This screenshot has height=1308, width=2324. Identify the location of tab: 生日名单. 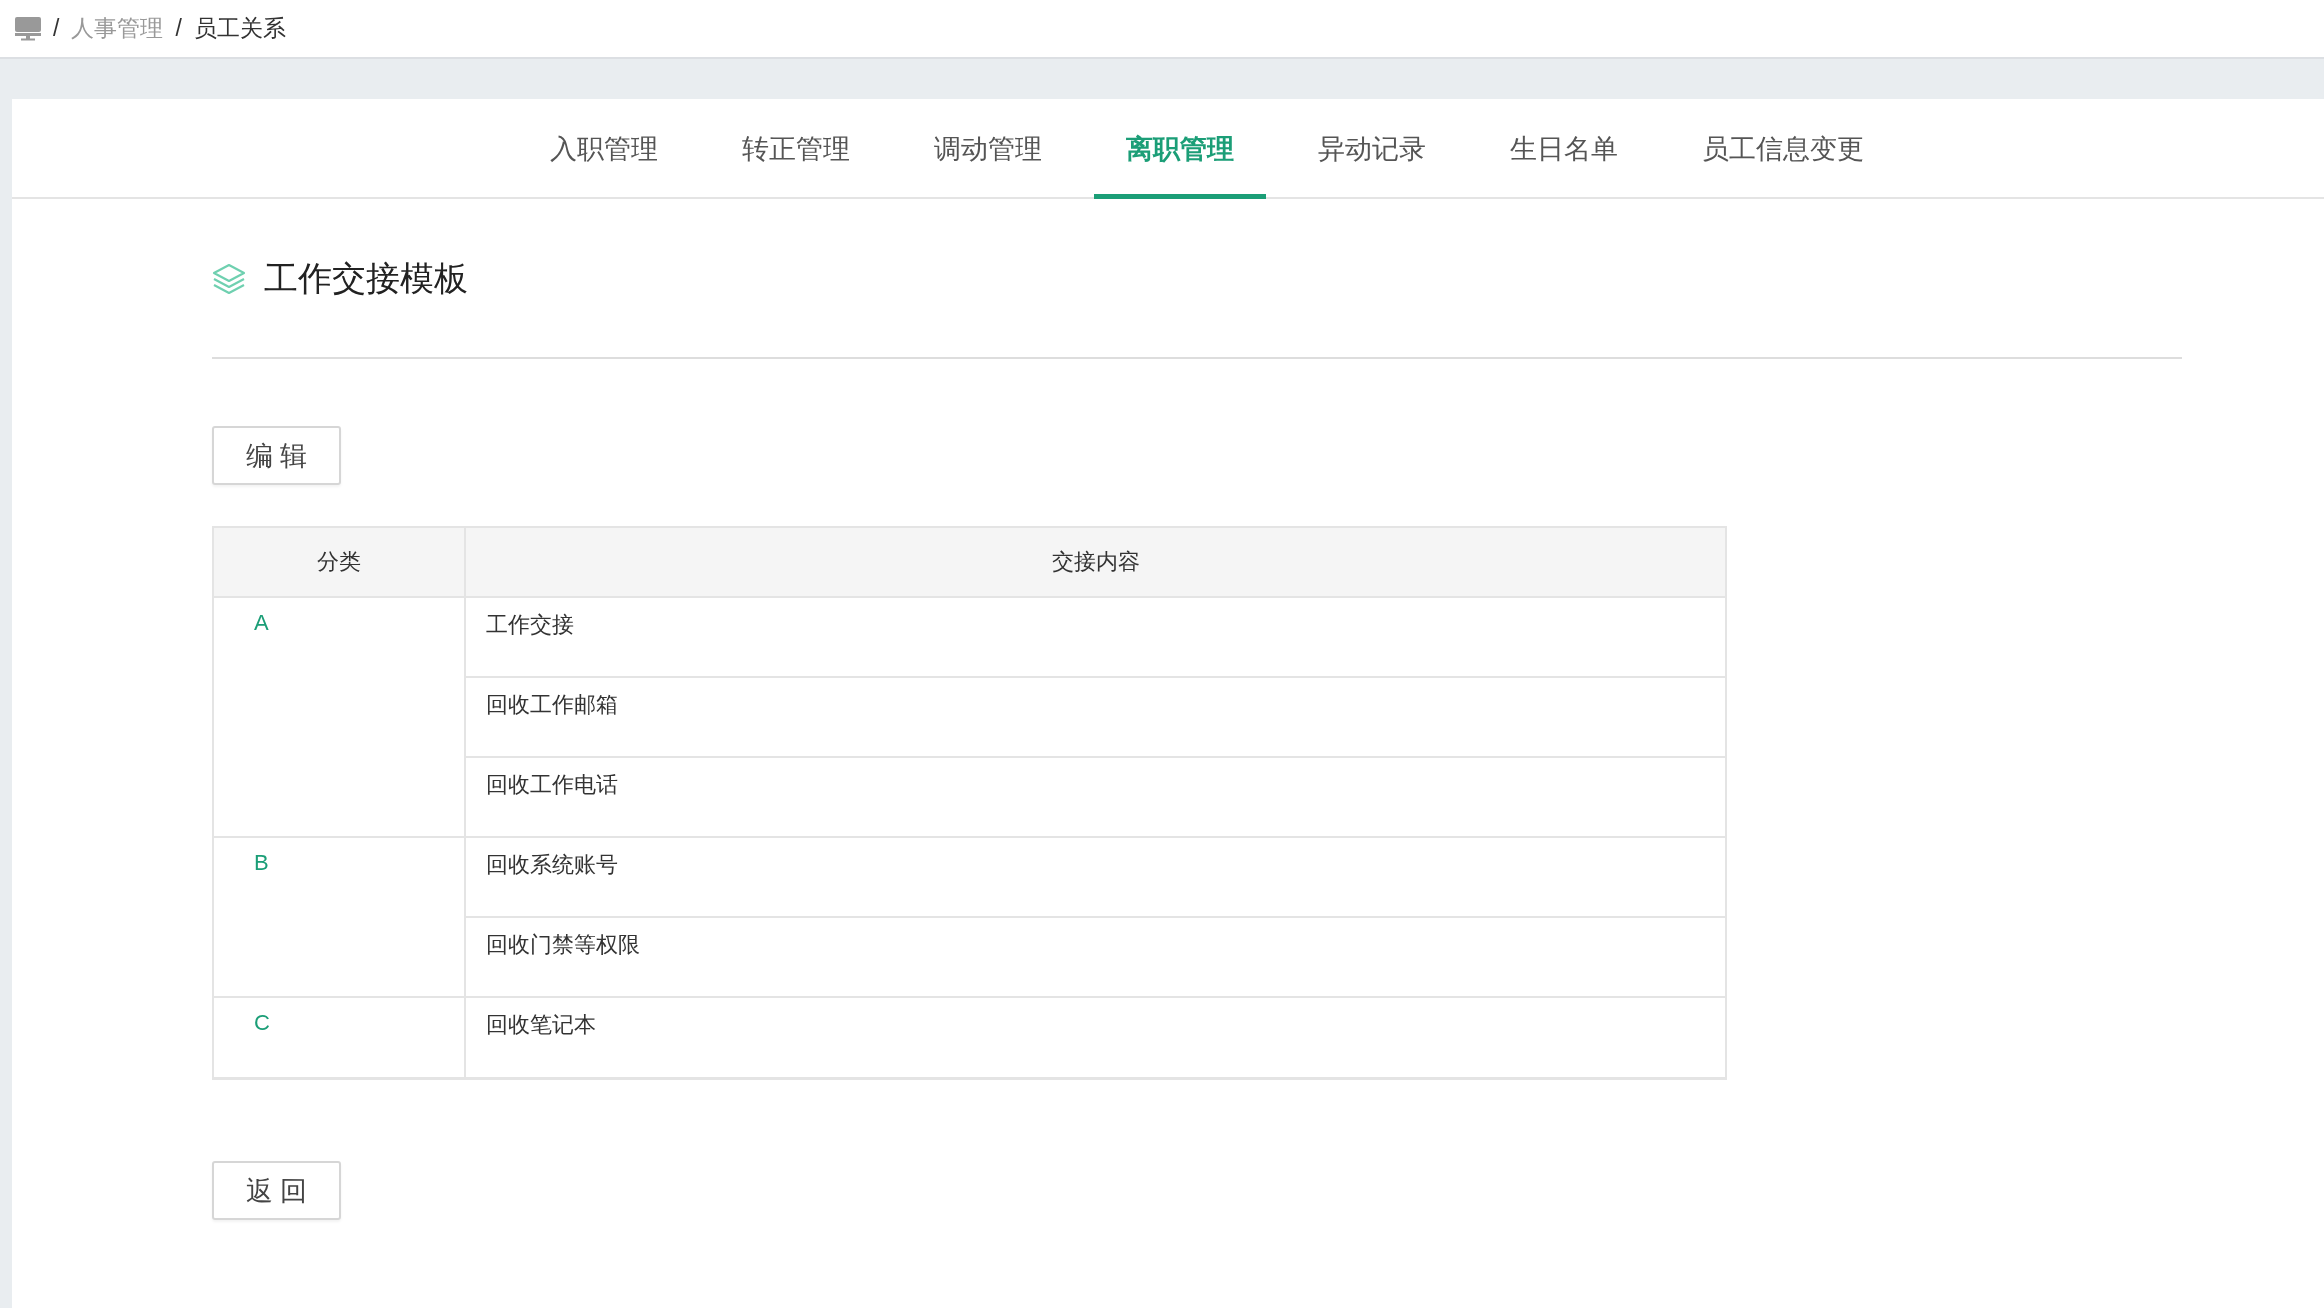
(1564, 149).